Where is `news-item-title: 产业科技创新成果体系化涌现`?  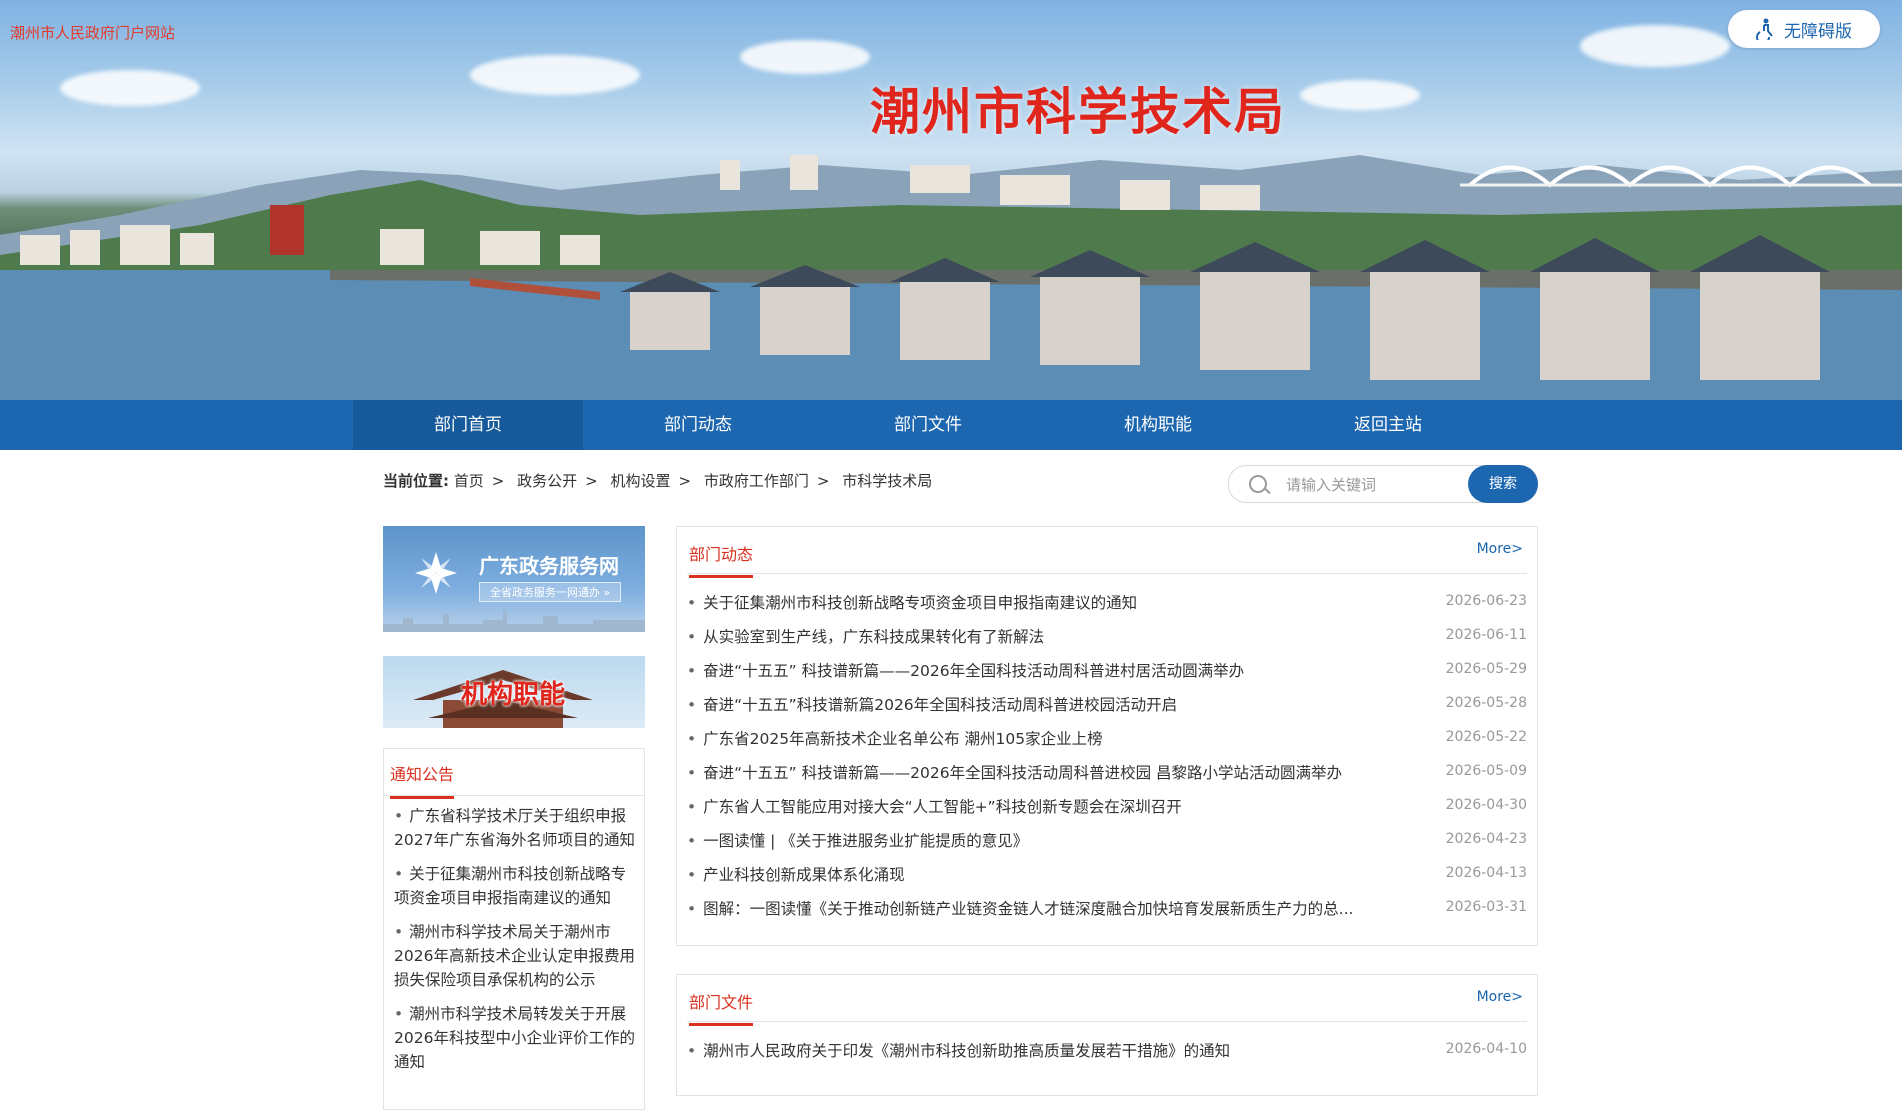 news-item-title: 产业科技创新成果体系化涌现 is located at coordinates (1037, 875).